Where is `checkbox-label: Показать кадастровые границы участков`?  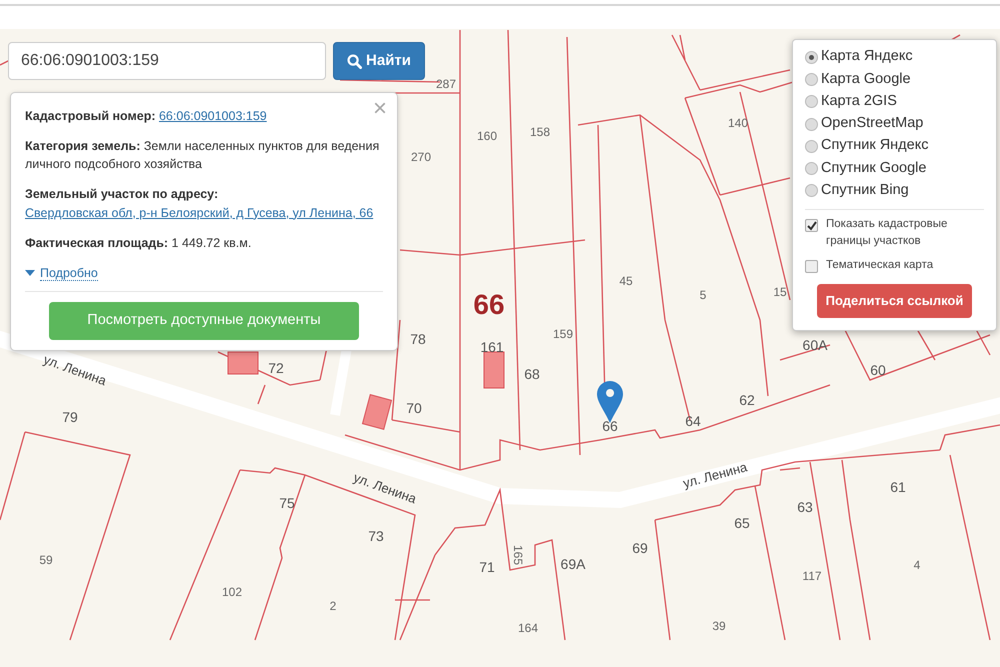
checkbox-label: Показать кадастровые границы участков is located at coordinates (905, 233).